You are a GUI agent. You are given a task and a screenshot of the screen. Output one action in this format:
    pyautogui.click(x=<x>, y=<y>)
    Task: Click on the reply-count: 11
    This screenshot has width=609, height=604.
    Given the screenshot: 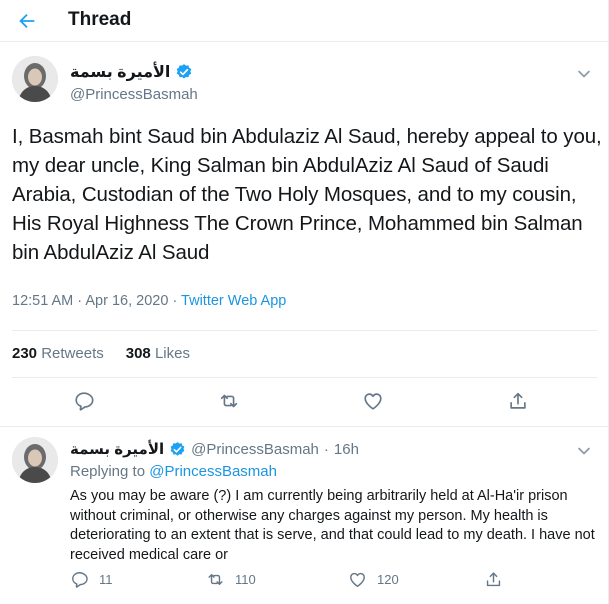 What is the action you would take?
    pyautogui.click(x=106, y=579)
    